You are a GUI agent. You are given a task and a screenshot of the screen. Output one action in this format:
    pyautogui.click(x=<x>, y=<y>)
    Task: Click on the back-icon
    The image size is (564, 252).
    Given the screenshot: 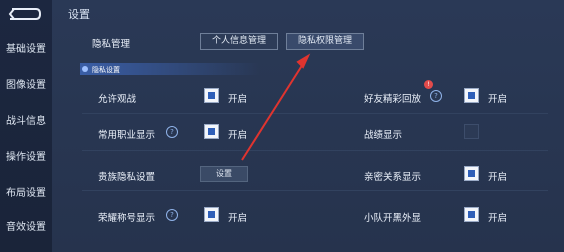 What is the action you would take?
    pyautogui.click(x=24, y=13)
    